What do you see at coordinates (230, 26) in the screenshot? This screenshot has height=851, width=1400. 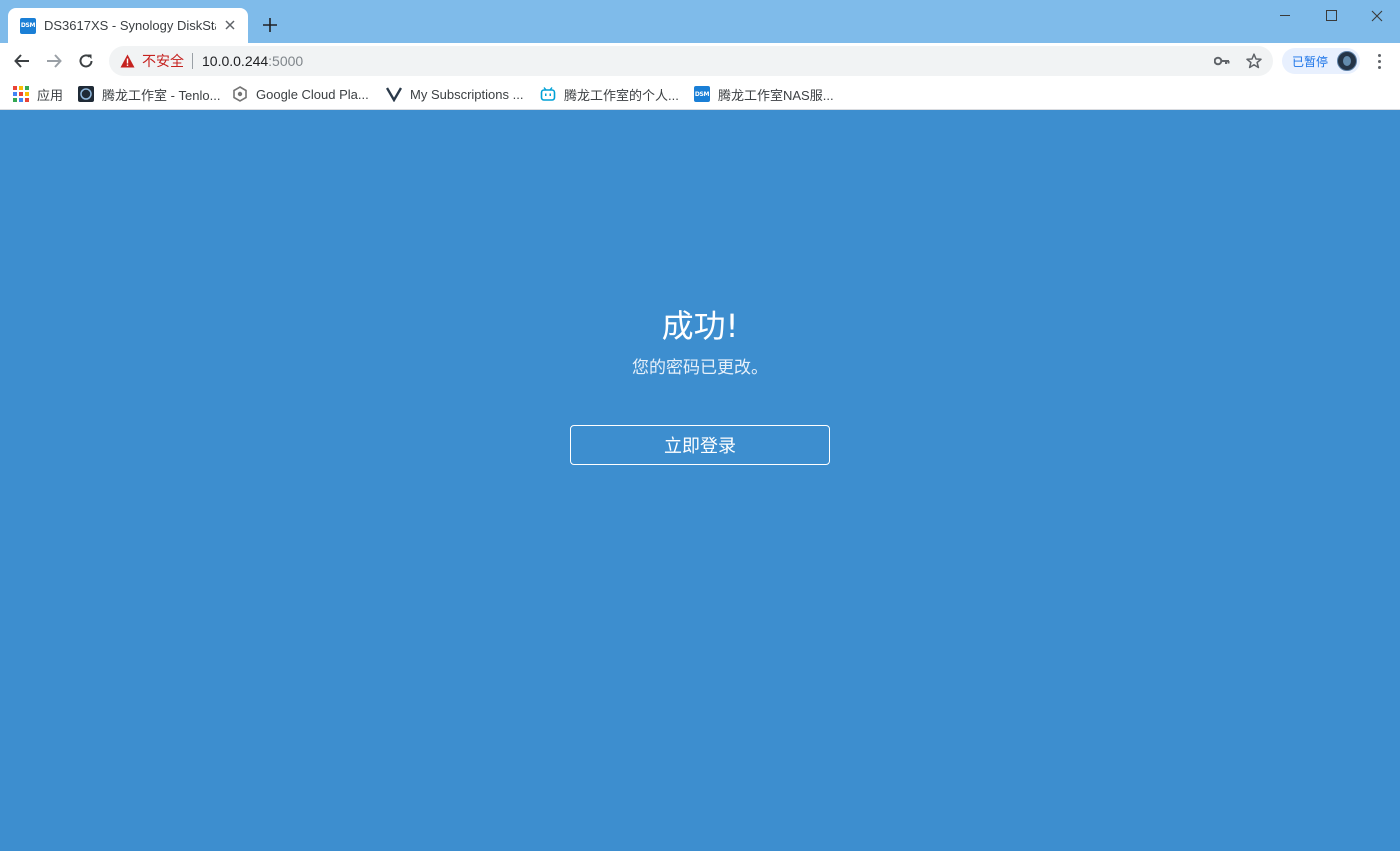 I see `tab-close-icon` at bounding box center [230, 26].